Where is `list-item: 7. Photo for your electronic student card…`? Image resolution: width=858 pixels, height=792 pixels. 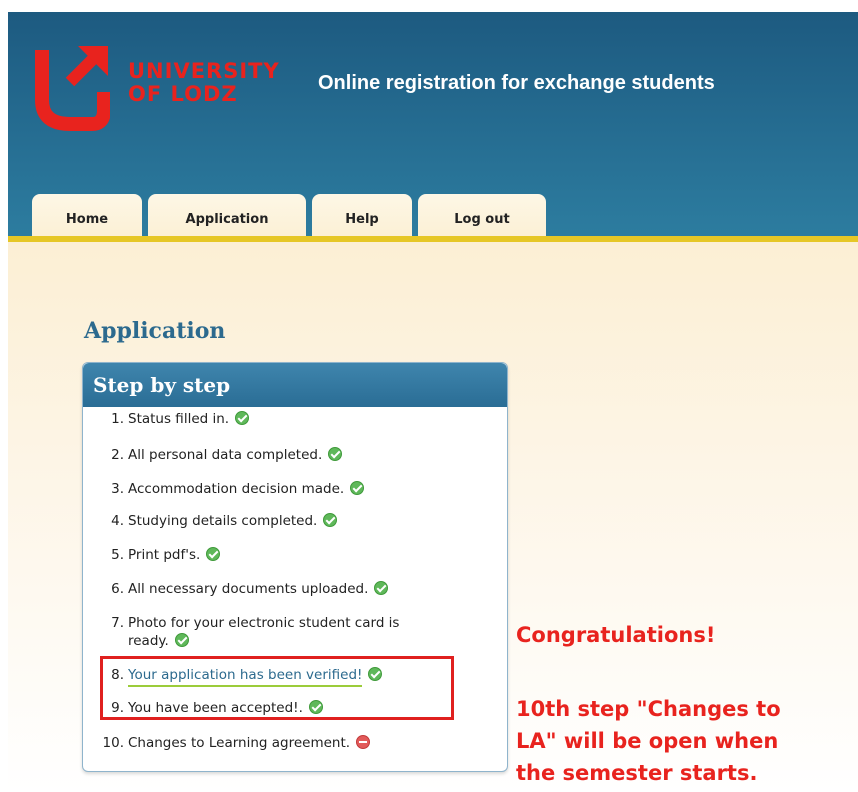
list-item: 7. Photo for your electronic student card… is located at coordinates (252, 632).